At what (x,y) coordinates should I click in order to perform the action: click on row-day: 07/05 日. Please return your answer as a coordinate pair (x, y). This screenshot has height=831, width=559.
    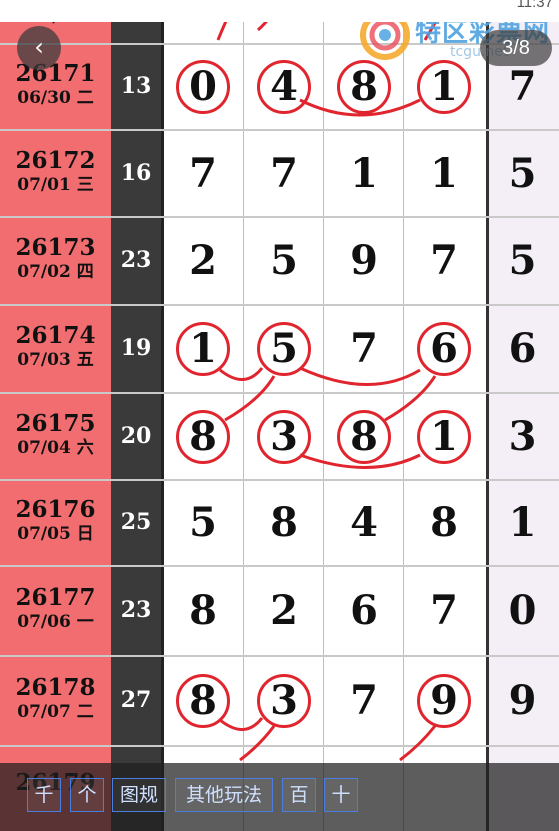
    Looking at the image, I should click on (55, 534).